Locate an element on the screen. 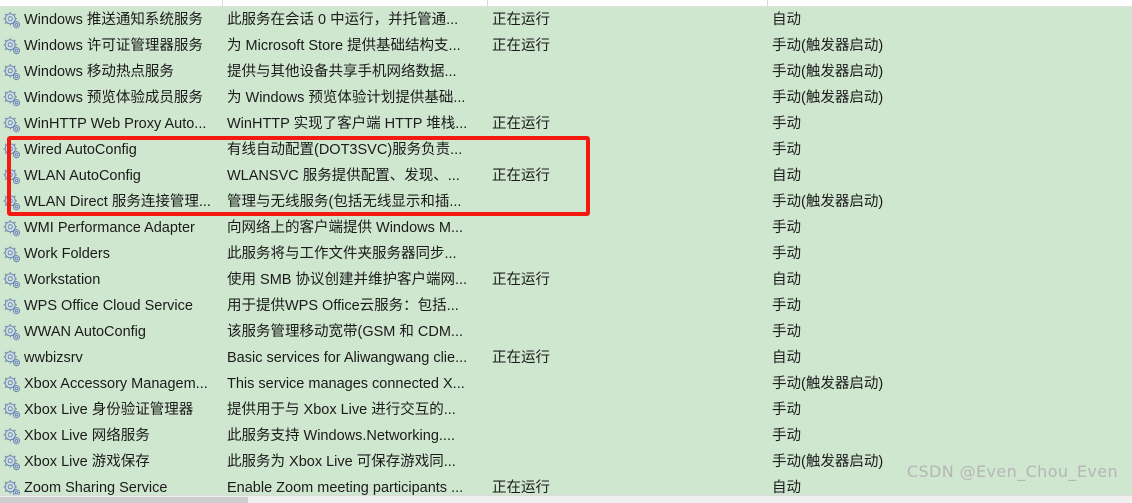  service-name-cell: Wired AutoConfig is located at coordinates (80, 150).